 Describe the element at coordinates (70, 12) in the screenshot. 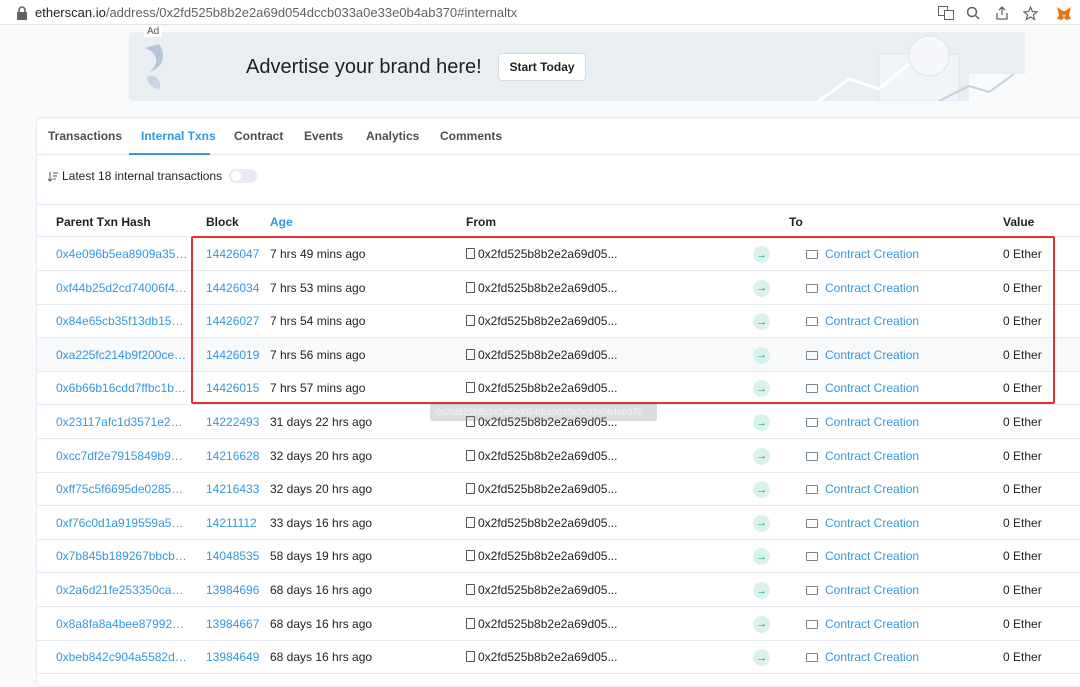

I see `url-host: etherscan.io` at that location.